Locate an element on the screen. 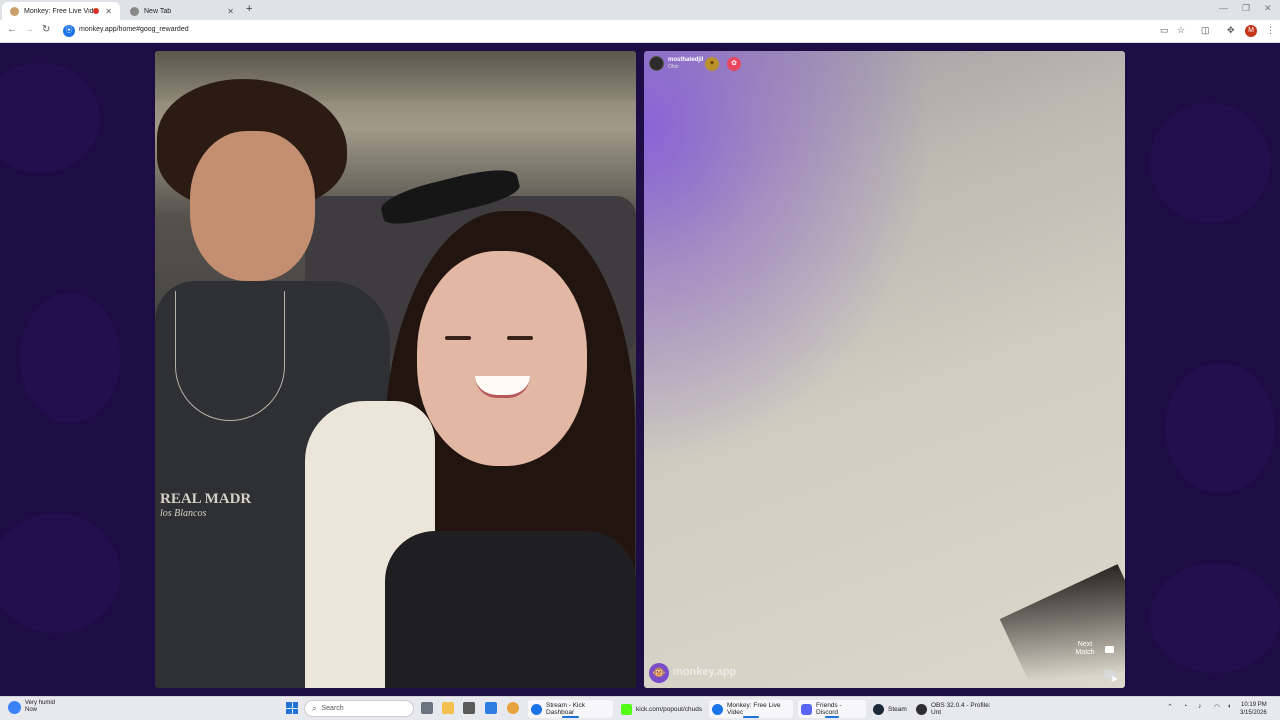 The height and width of the screenshot is (720, 1280). taskbar-item-kick-popout: kick.com/popout/chuds is located at coordinates (661, 709).